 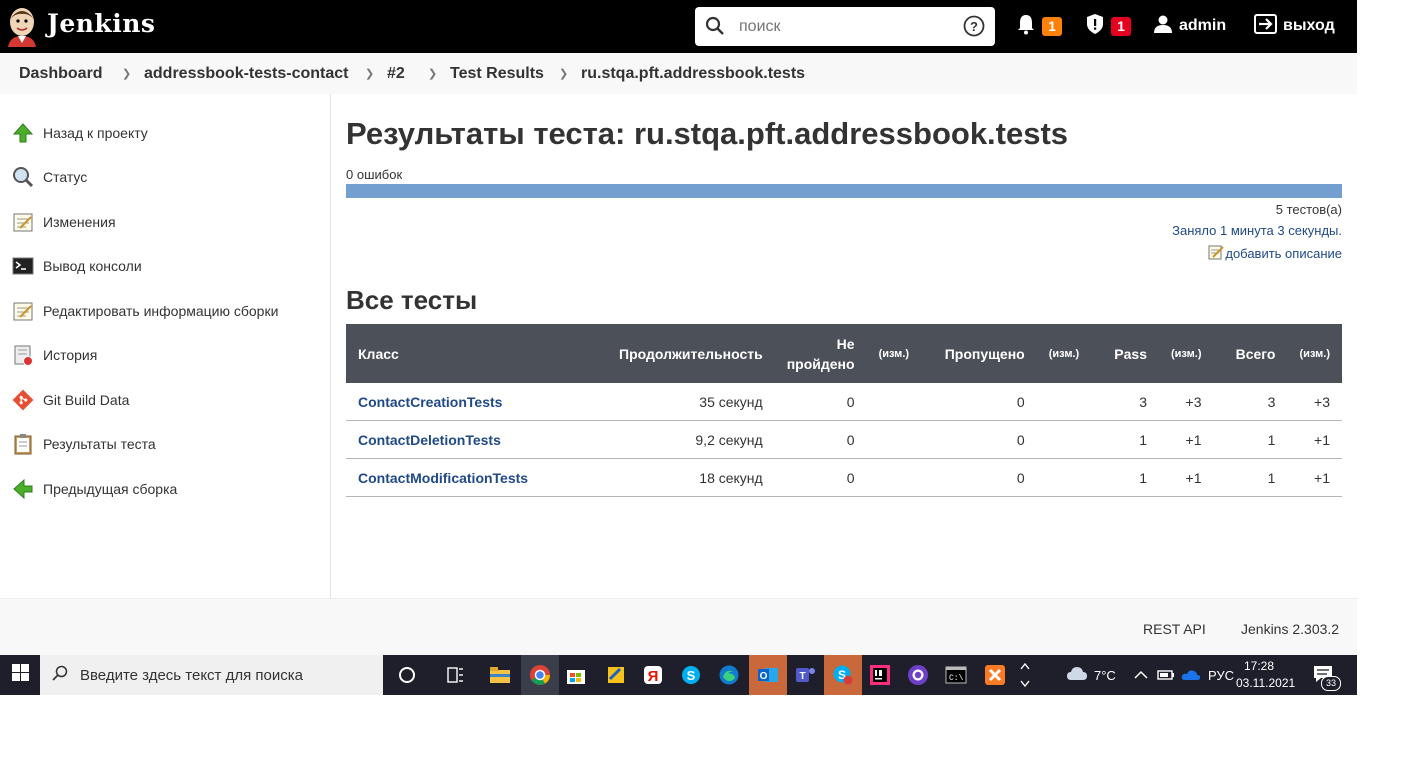 I want to click on help-icon: ?, so click(x=974, y=28).